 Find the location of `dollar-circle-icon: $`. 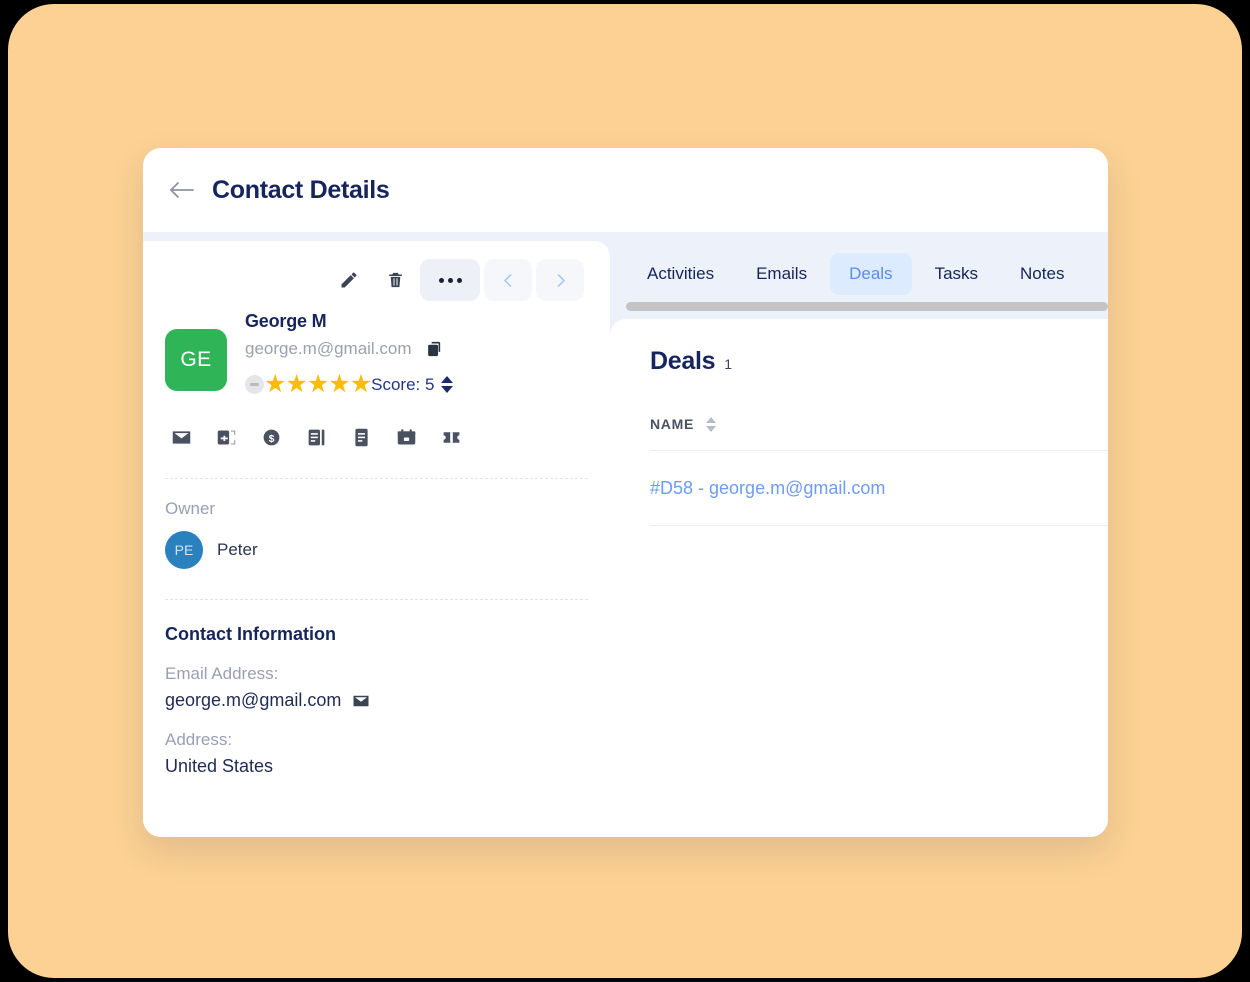

dollar-circle-icon: $ is located at coordinates (271, 437).